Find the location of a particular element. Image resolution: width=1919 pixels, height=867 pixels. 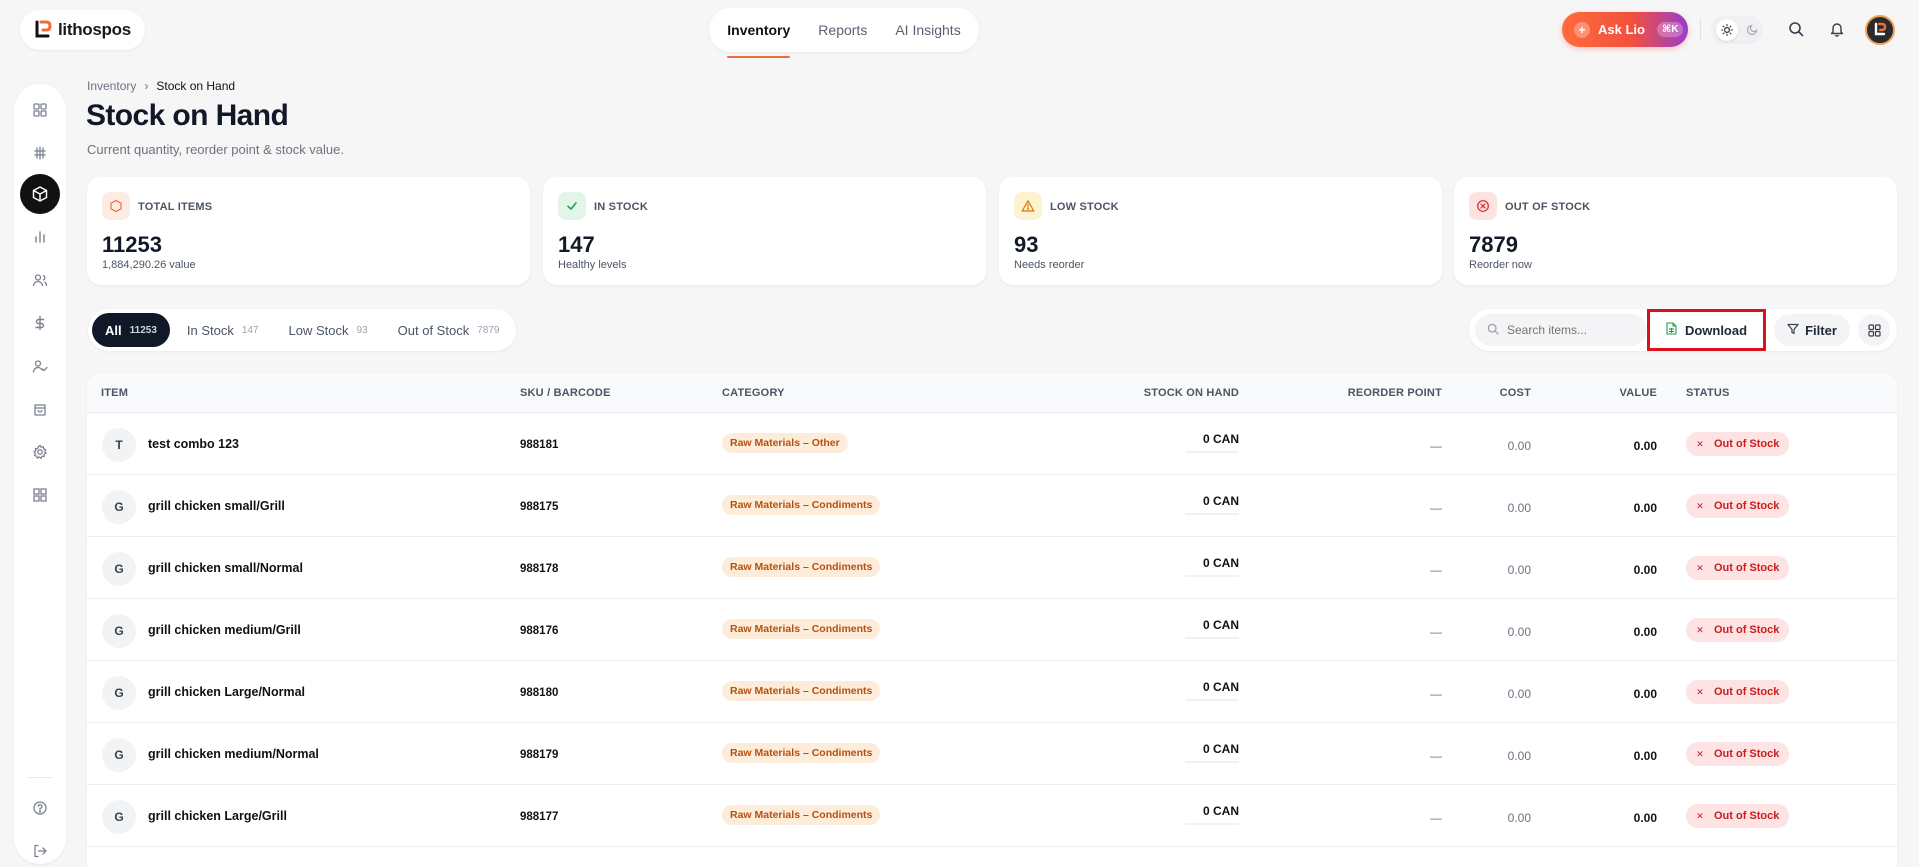

tab-reports: Reports is located at coordinates (842, 30).